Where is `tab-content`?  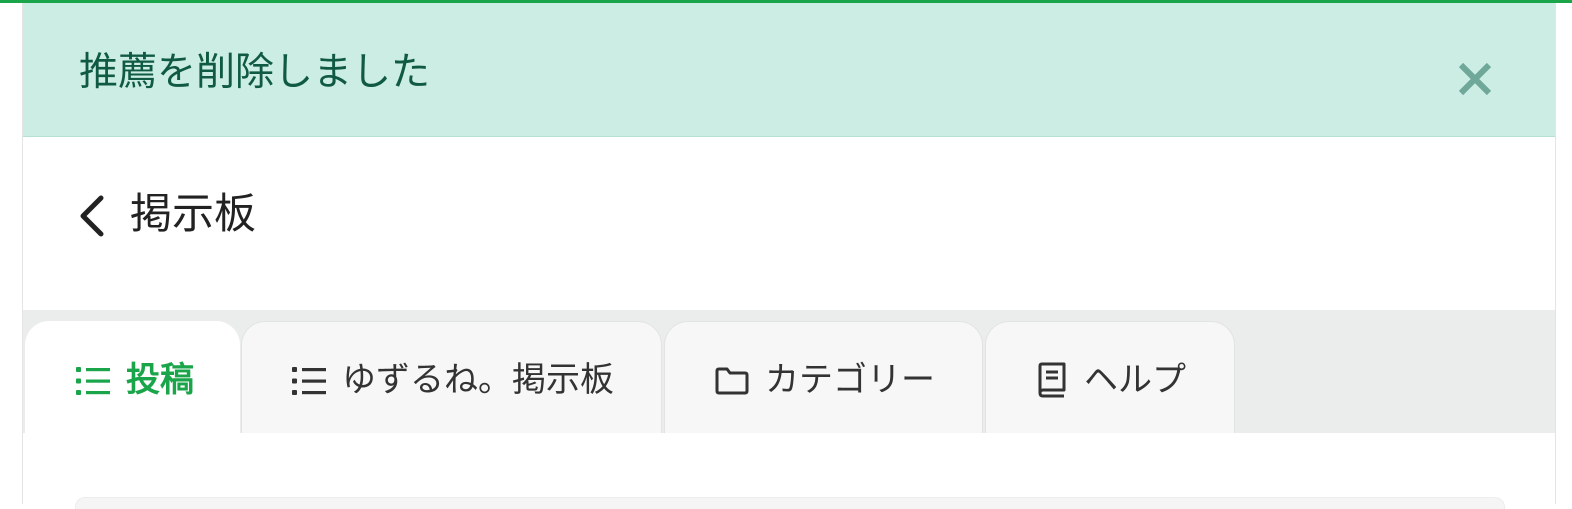
tab-content is located at coordinates (789, 471).